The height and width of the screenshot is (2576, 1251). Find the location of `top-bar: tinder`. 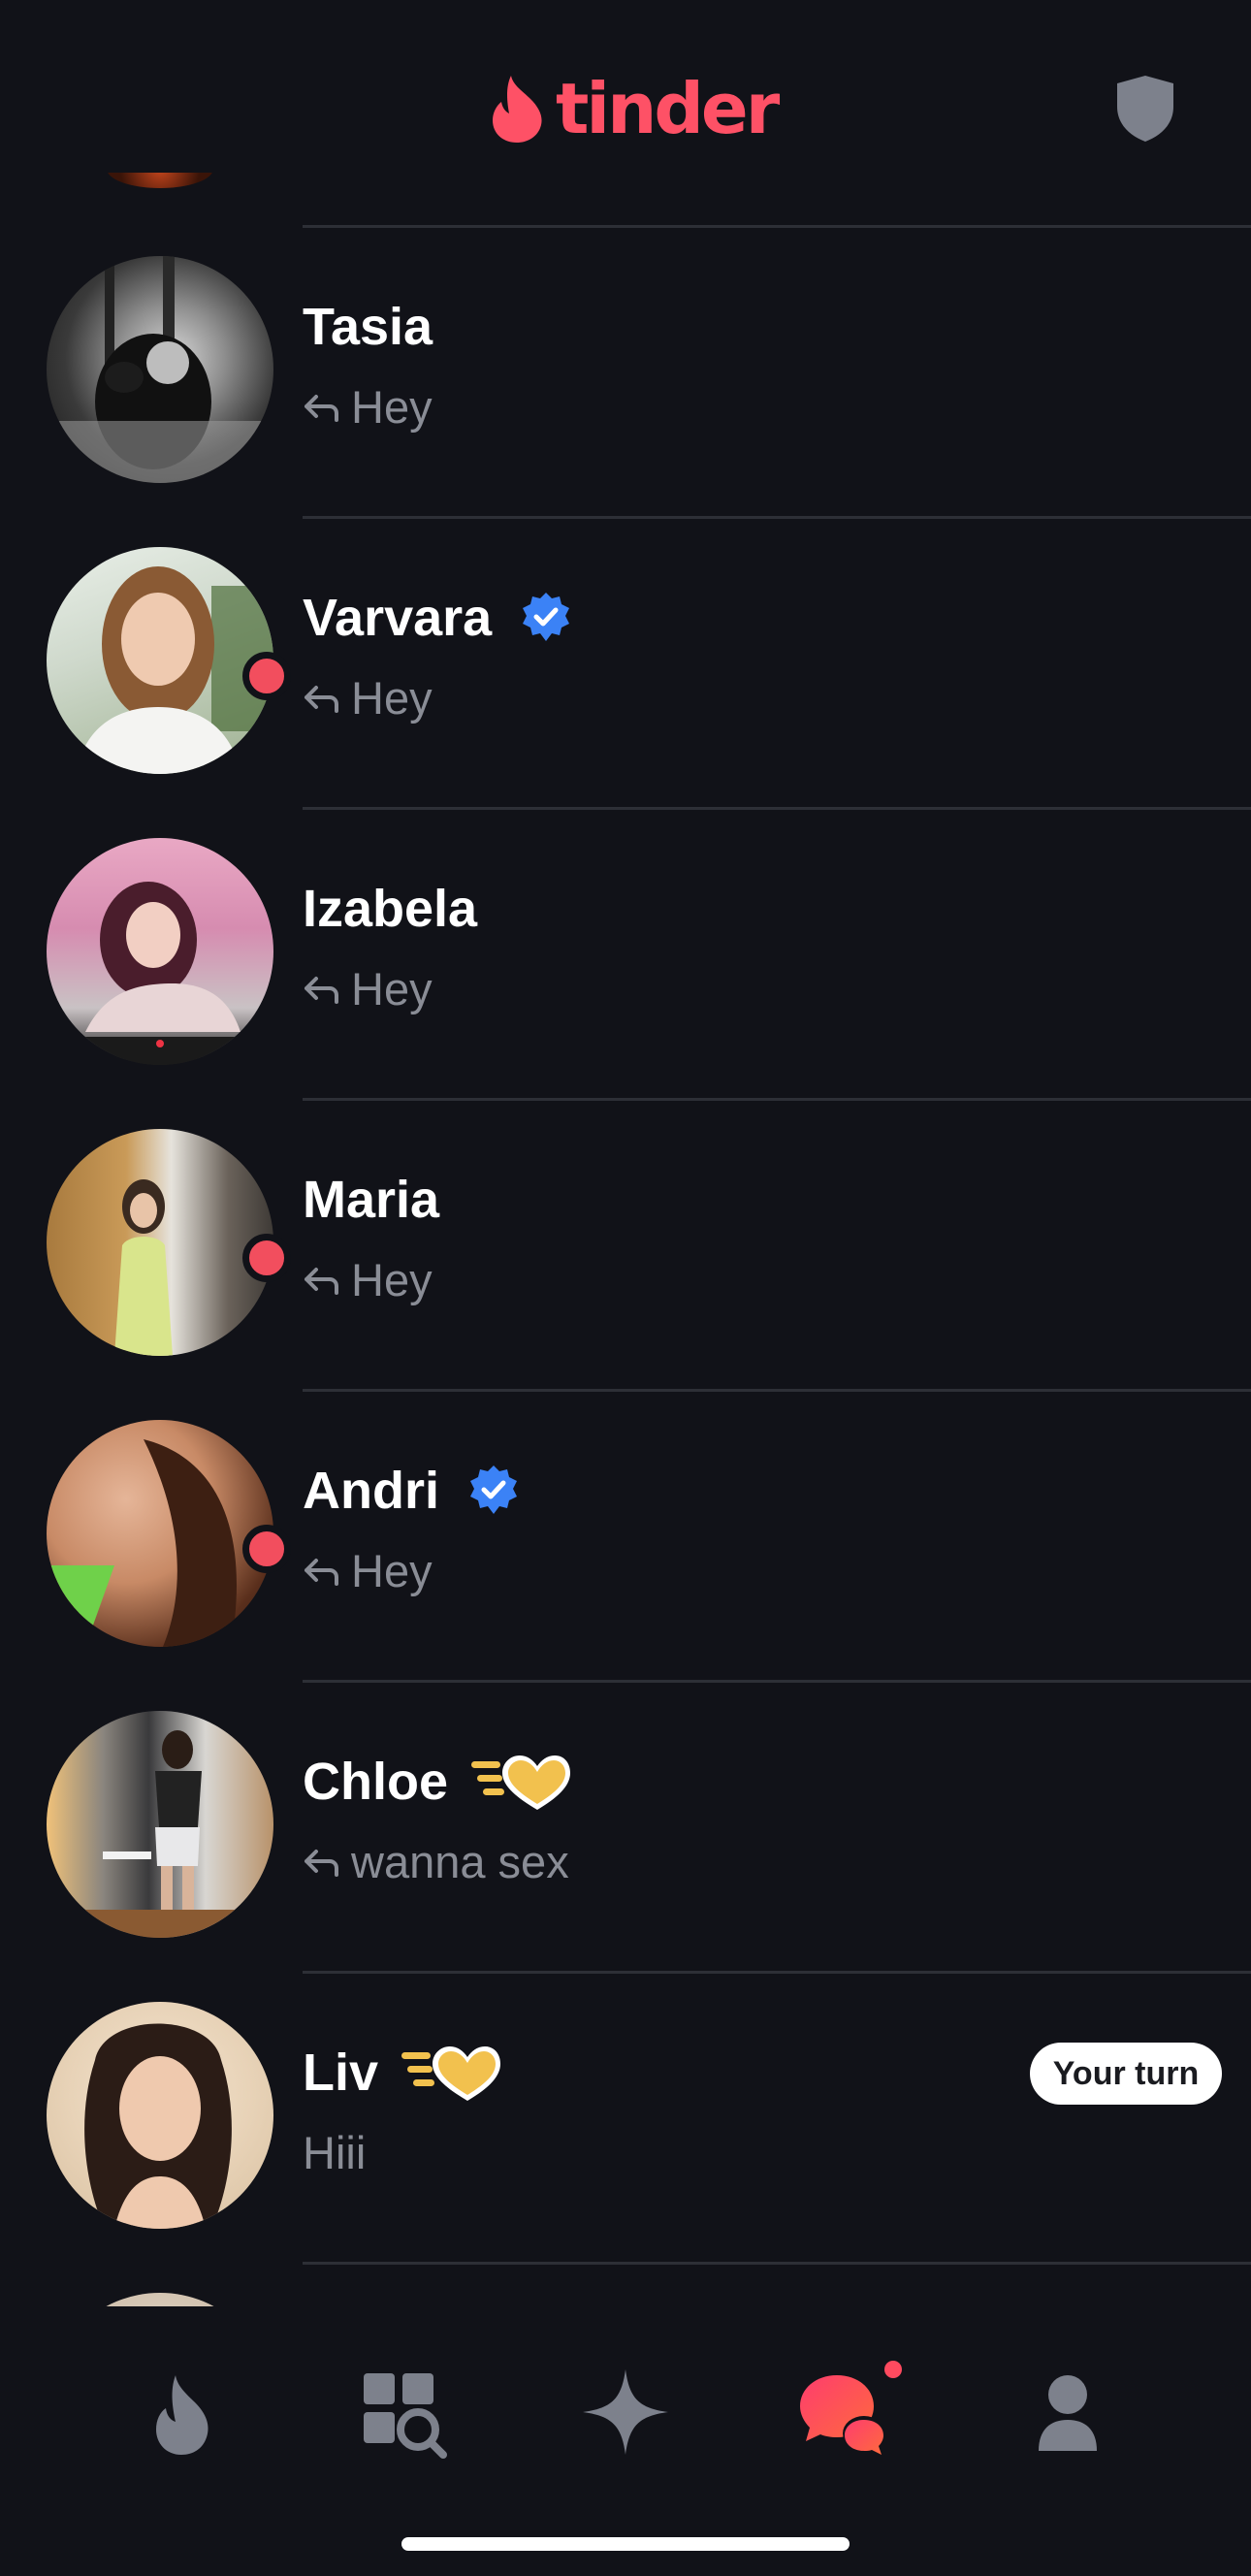

top-bar: tinder is located at coordinates (625, 112).